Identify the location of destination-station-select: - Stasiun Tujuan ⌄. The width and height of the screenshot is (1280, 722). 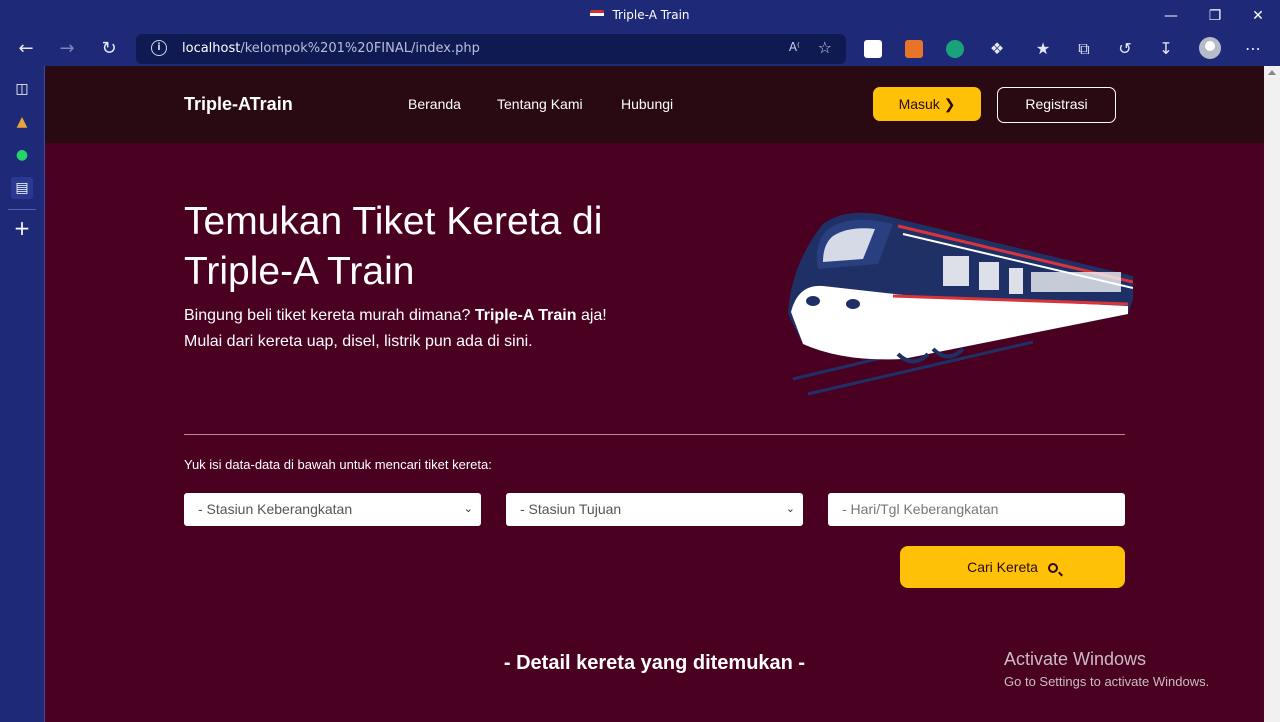
(654, 509).